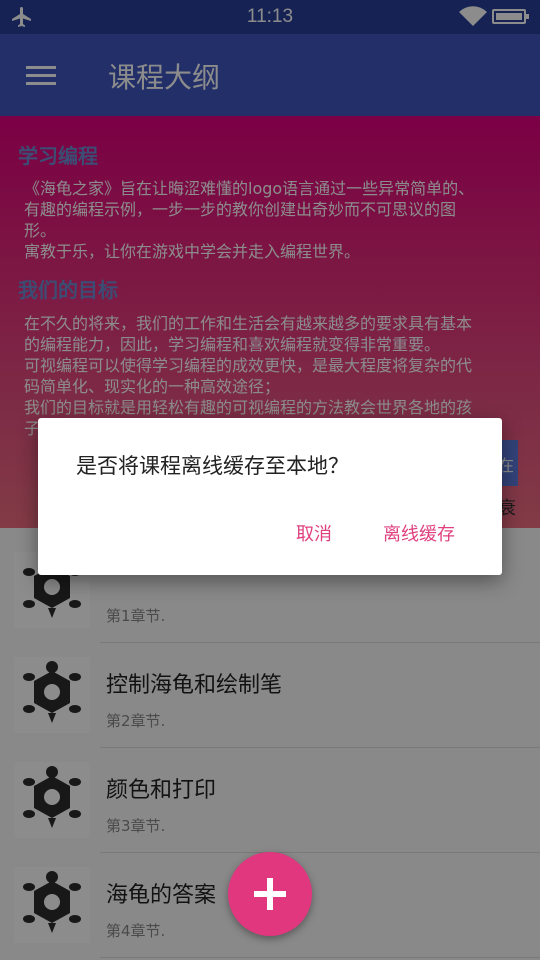  I want to click on plus-icon-vertical, so click(270, 894).